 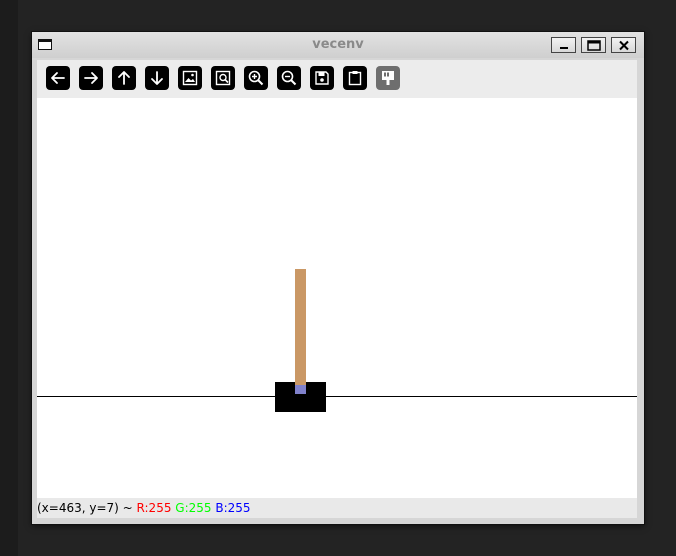 I want to click on maximize-button, so click(x=593, y=45).